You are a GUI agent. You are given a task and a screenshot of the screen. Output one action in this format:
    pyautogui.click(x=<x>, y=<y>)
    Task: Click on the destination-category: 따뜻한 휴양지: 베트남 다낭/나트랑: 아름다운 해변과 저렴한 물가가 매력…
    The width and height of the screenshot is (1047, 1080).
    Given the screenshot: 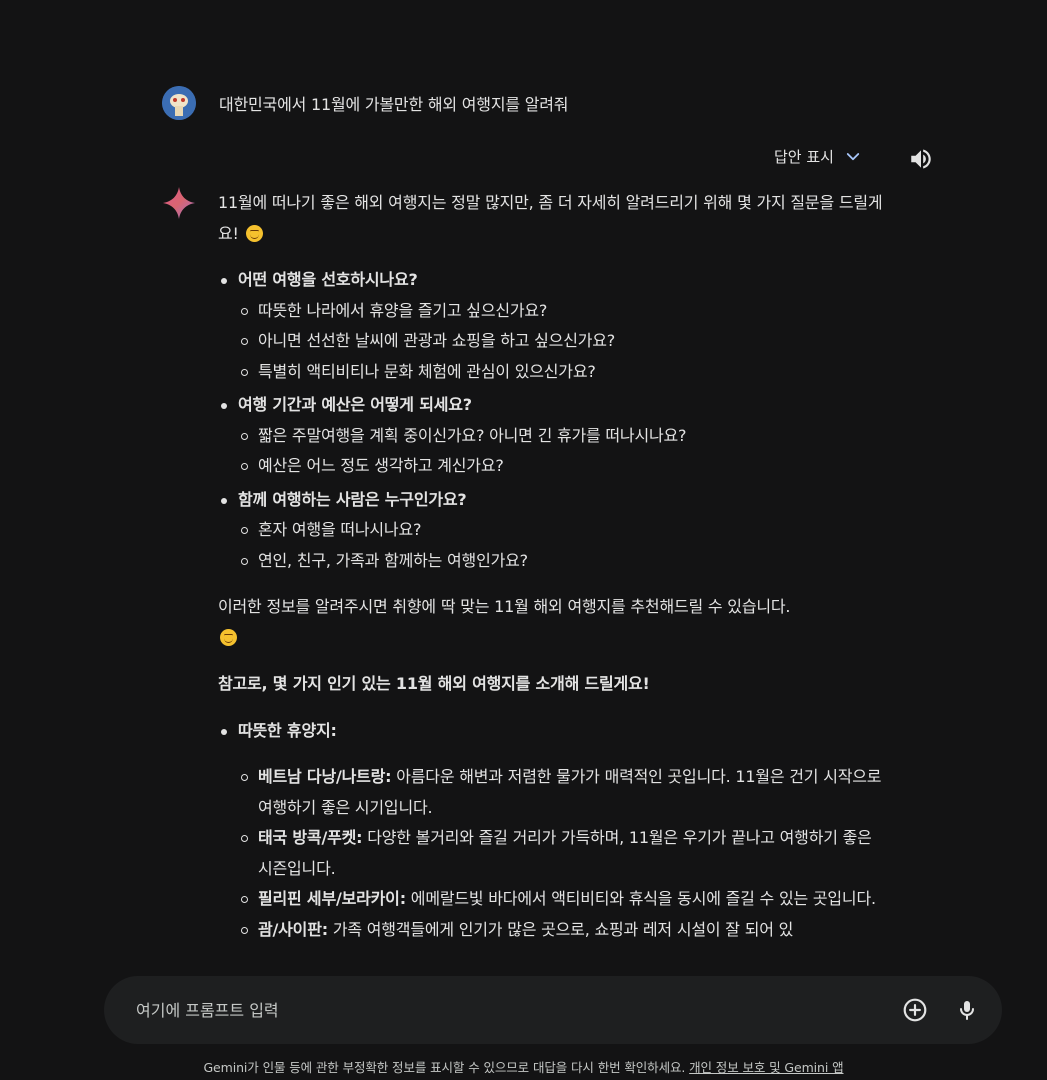 What is the action you would take?
    pyautogui.click(x=553, y=831)
    